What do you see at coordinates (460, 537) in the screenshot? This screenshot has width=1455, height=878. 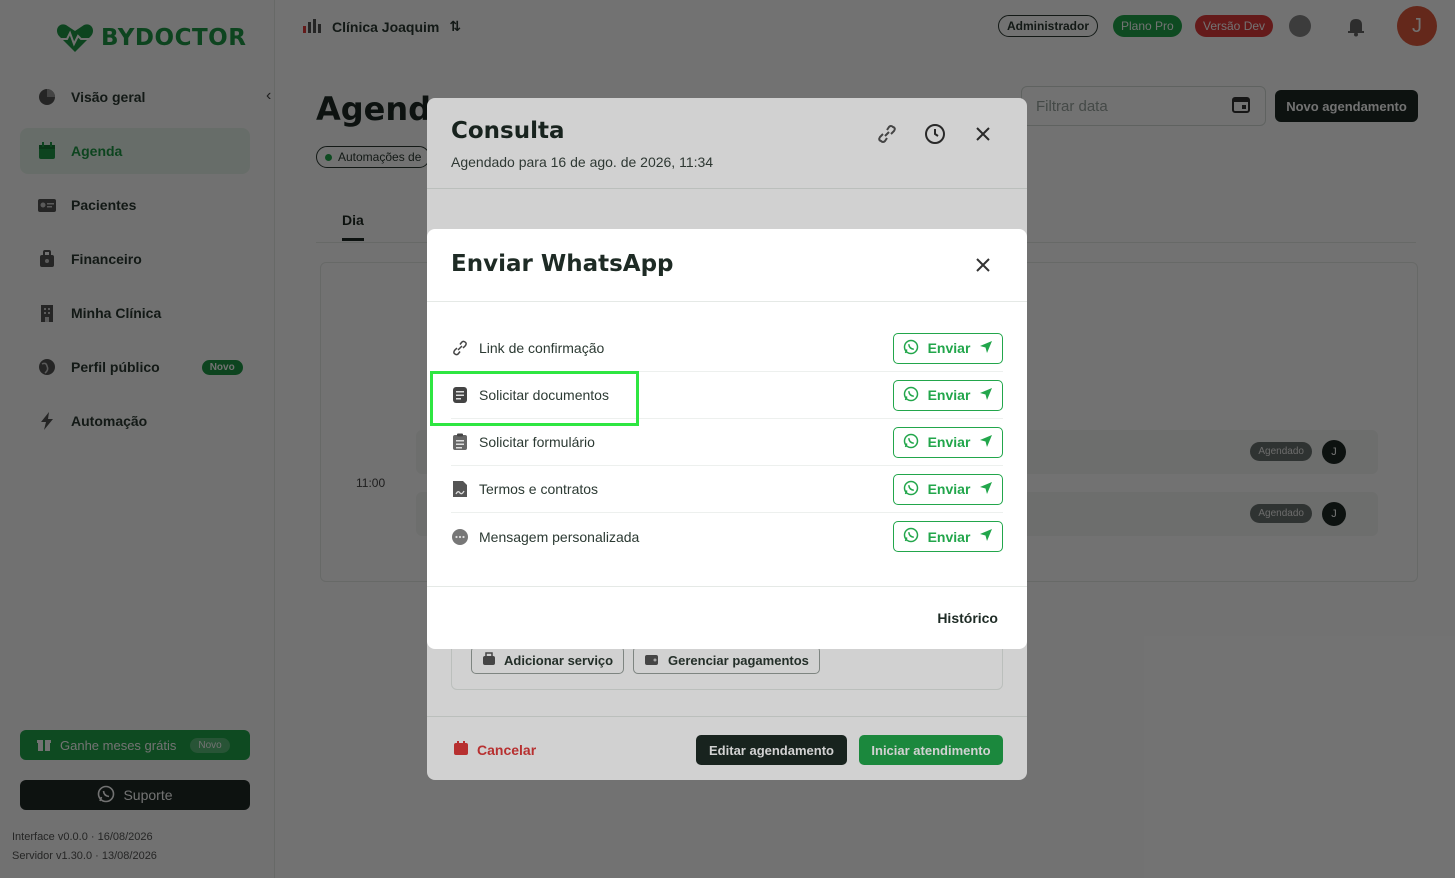 I see `chat-bubble-icon` at bounding box center [460, 537].